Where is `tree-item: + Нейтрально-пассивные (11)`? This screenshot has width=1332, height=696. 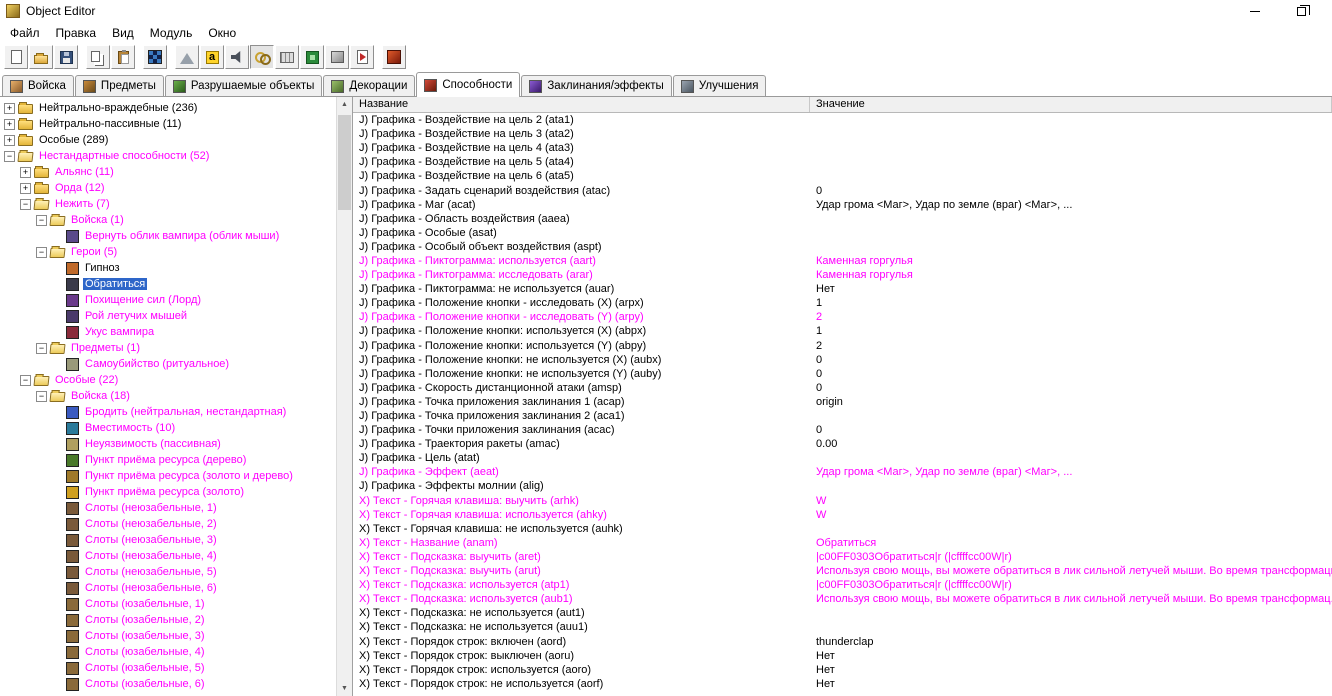
tree-item: + Нейтрально-пассивные (11) is located at coordinates (168, 124).